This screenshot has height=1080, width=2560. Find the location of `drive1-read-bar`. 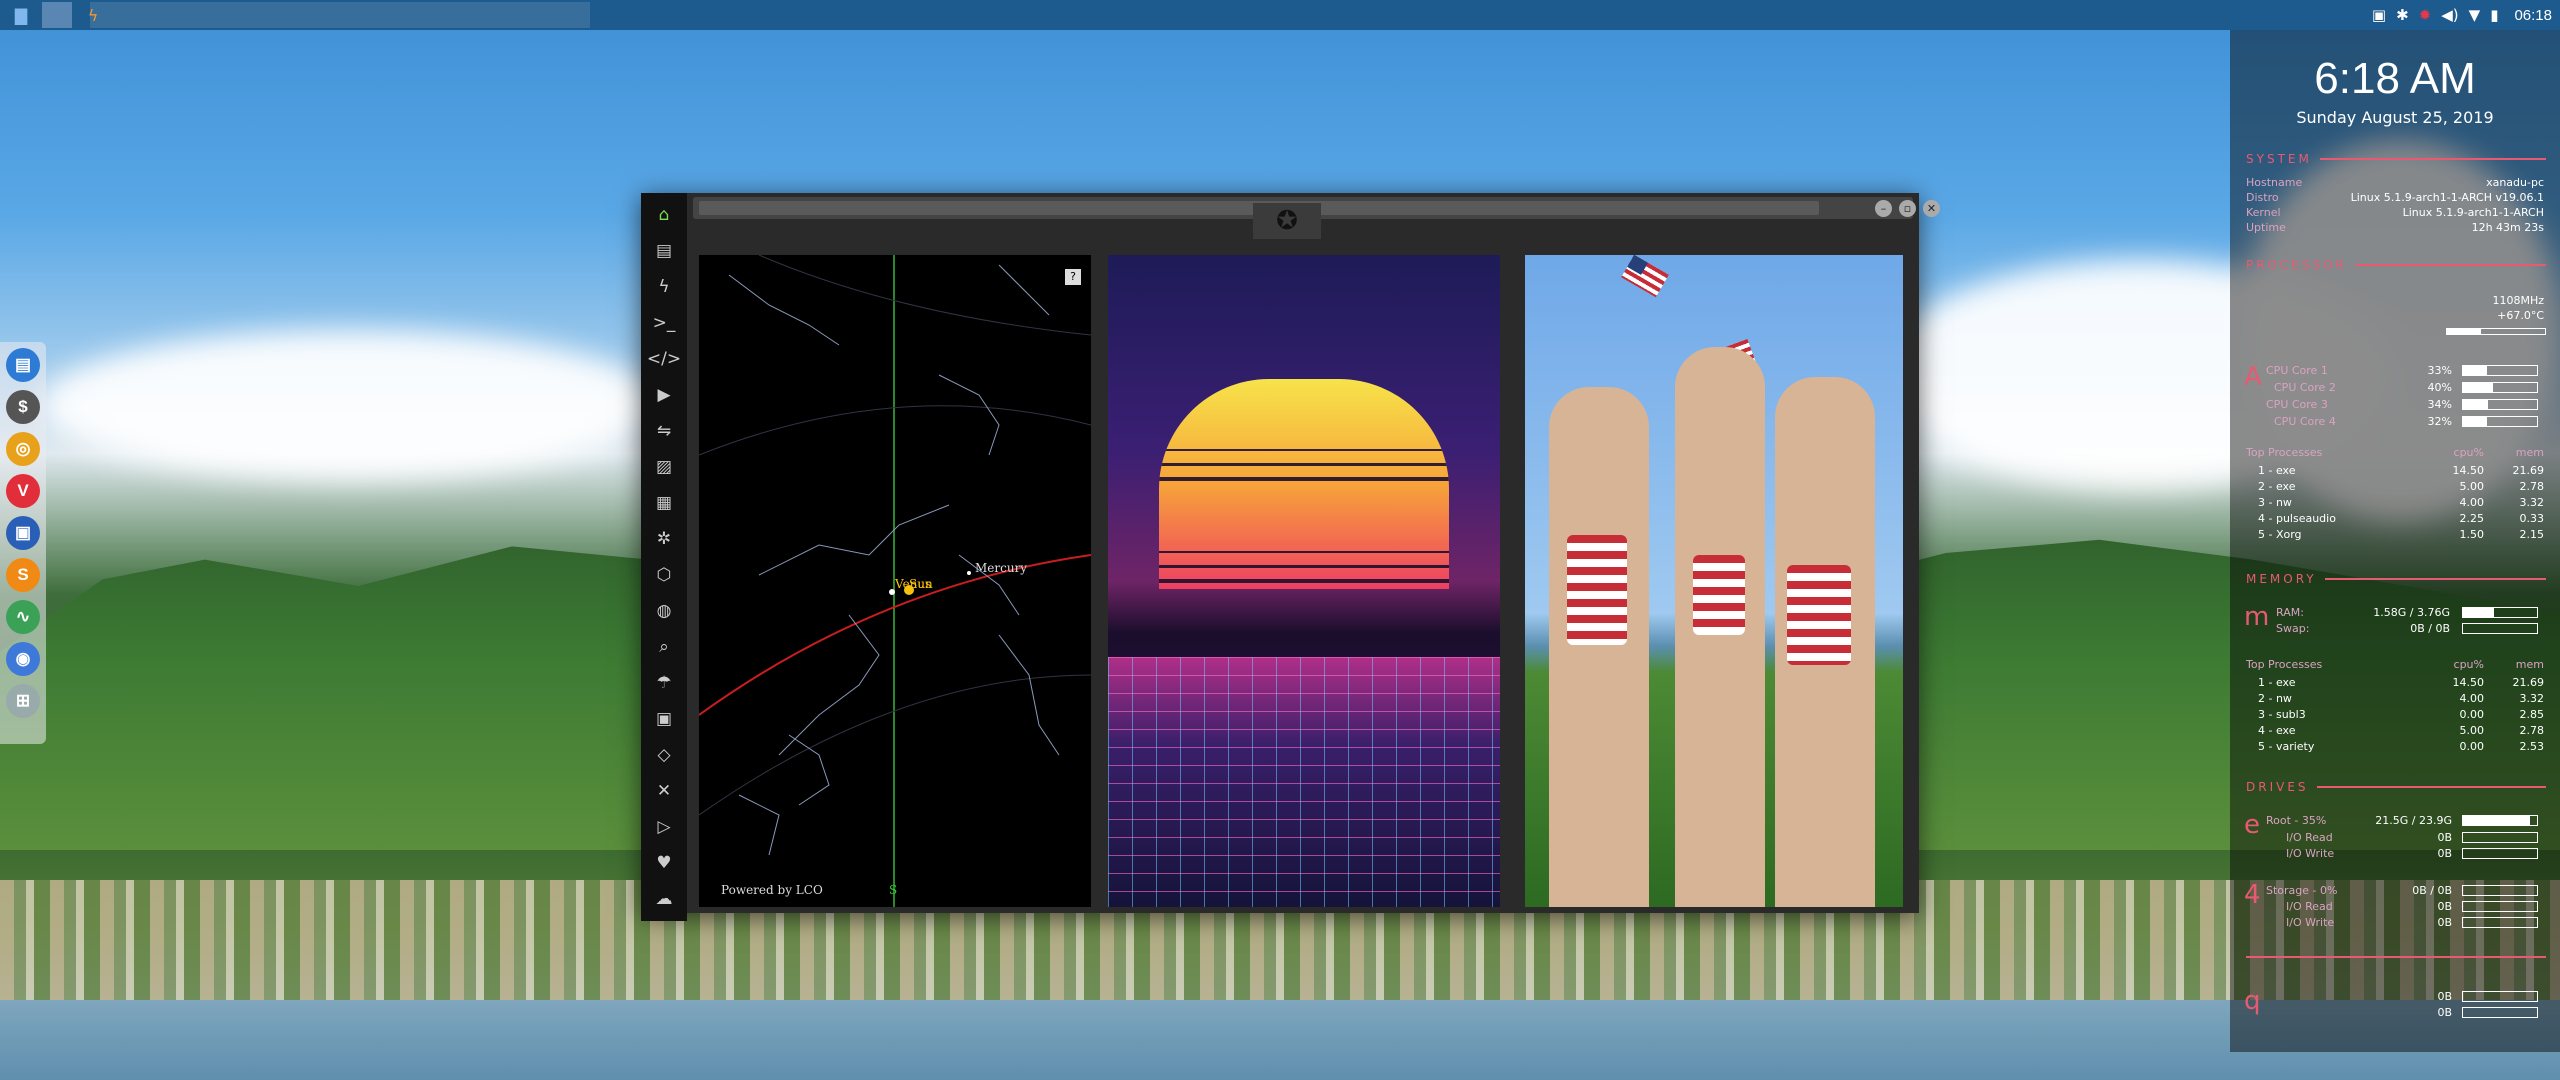

drive1-read-bar is located at coordinates (2500, 837).